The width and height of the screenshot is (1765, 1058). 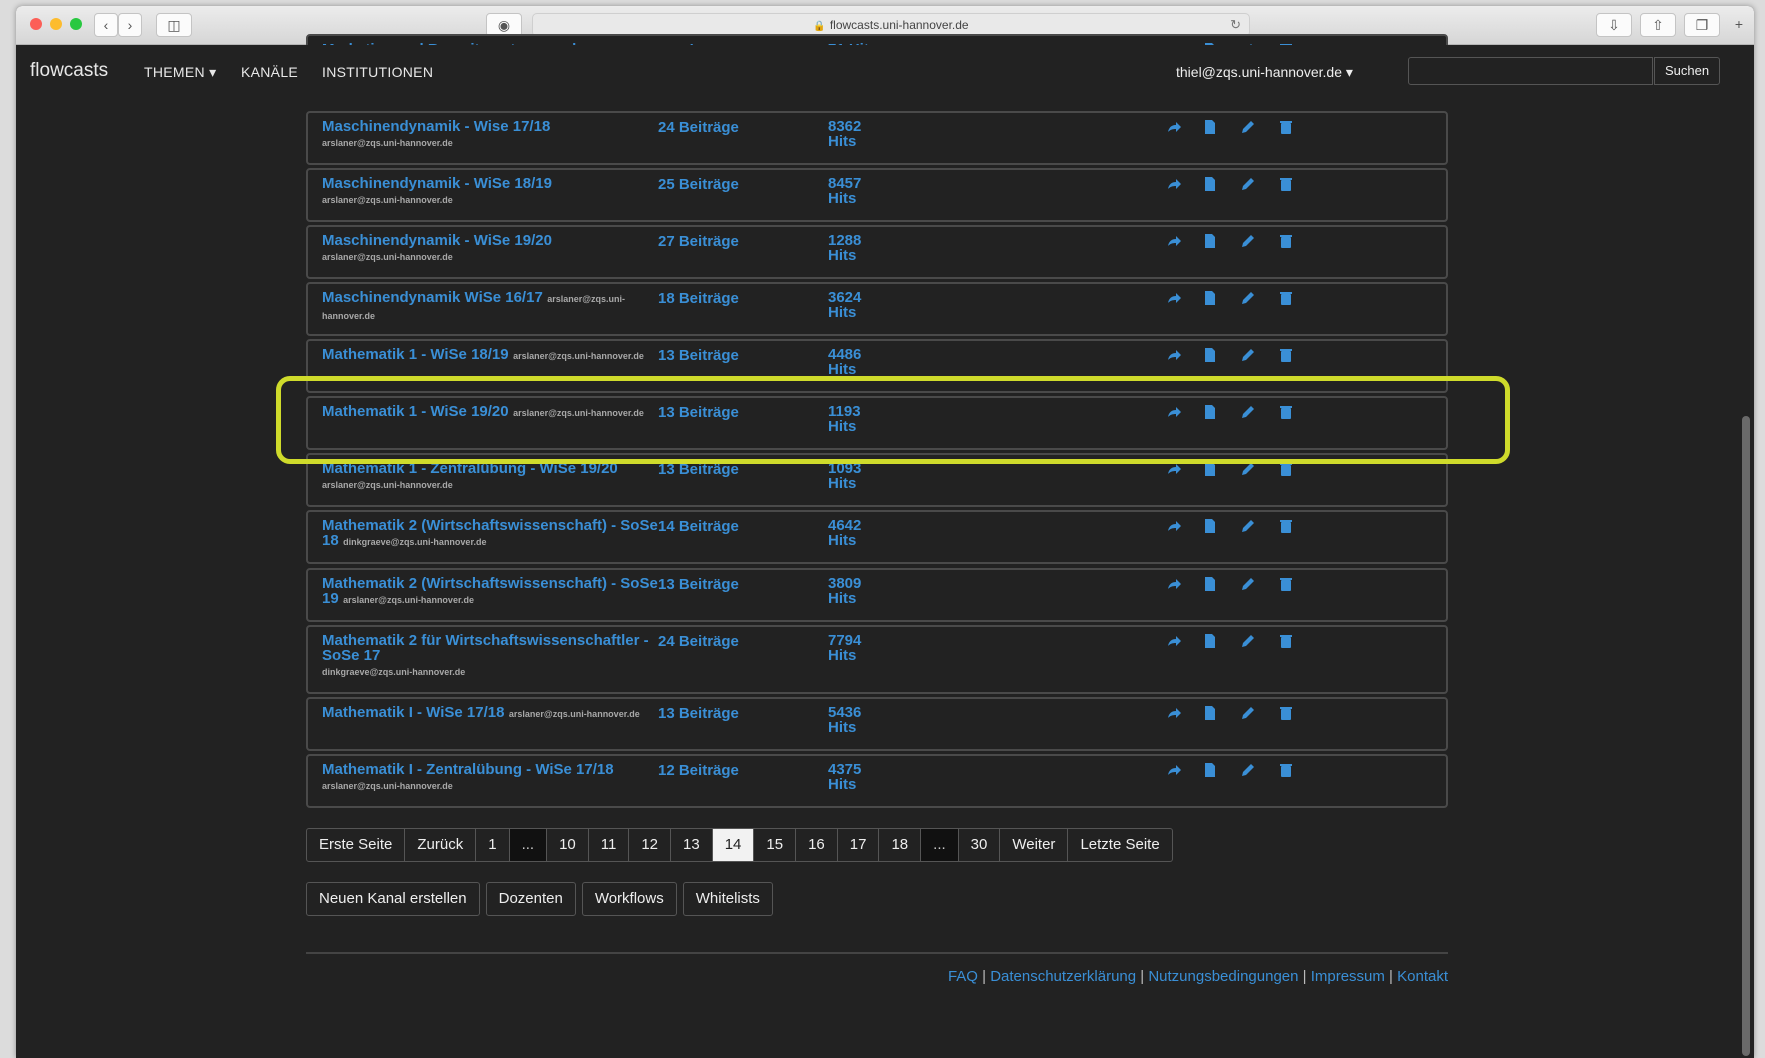 What do you see at coordinates (174, 25) in the screenshot?
I see `sidebar-toggle-icon: ◫` at bounding box center [174, 25].